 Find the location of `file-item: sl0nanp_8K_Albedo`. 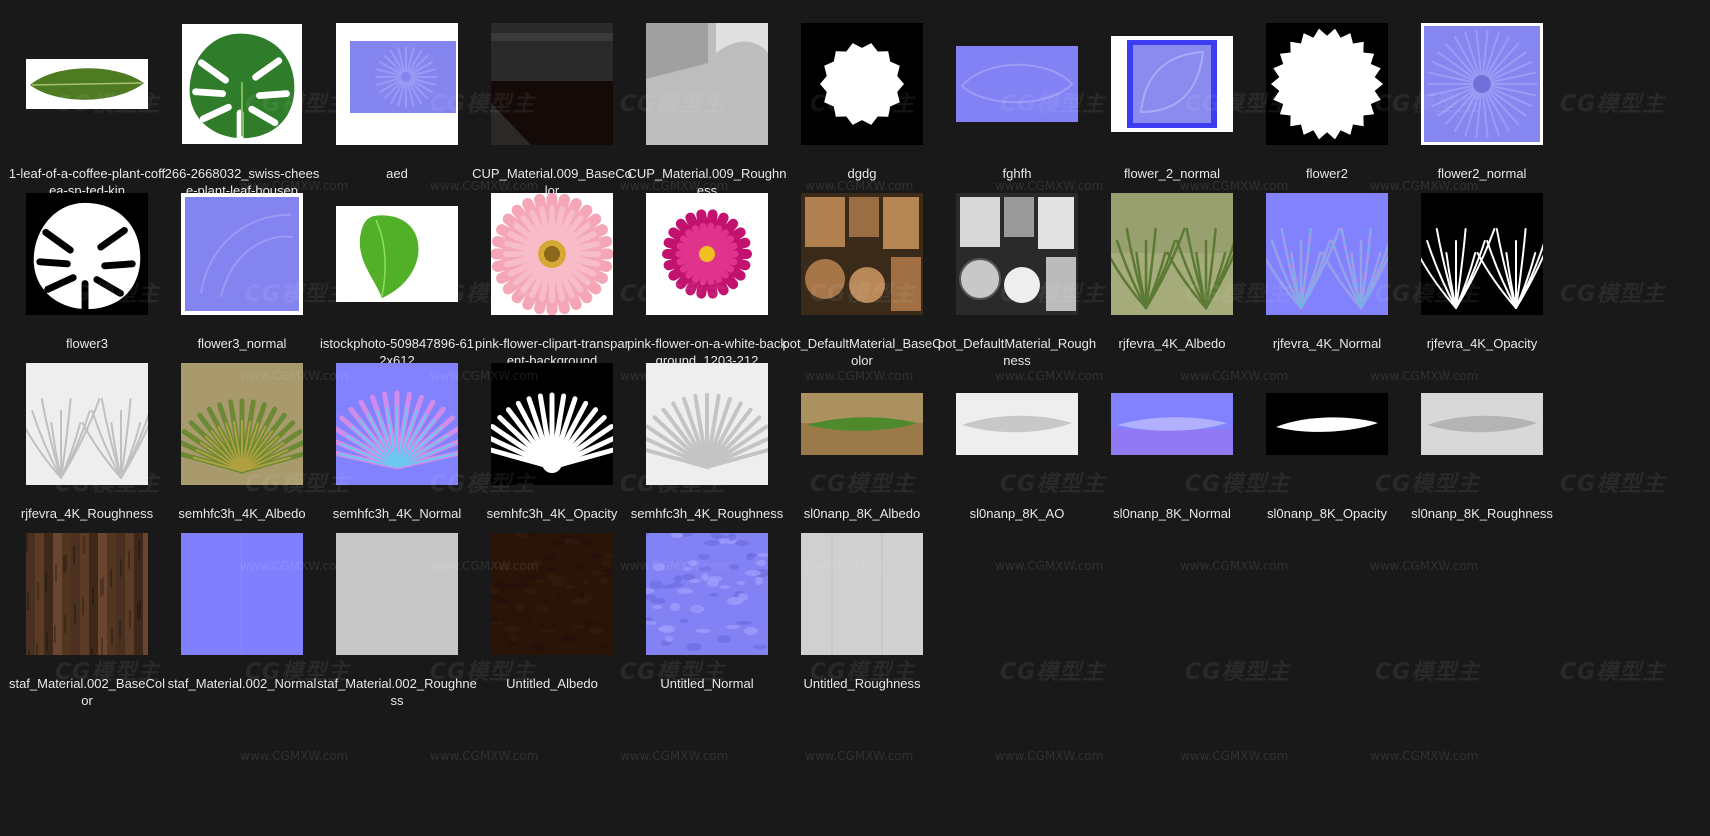

file-item: sl0nanp_8K_Albedo is located at coordinates (862, 433).